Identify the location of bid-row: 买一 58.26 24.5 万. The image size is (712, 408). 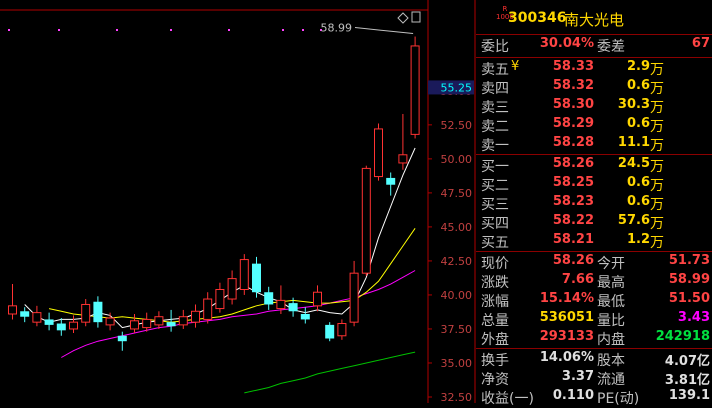
(594, 165).